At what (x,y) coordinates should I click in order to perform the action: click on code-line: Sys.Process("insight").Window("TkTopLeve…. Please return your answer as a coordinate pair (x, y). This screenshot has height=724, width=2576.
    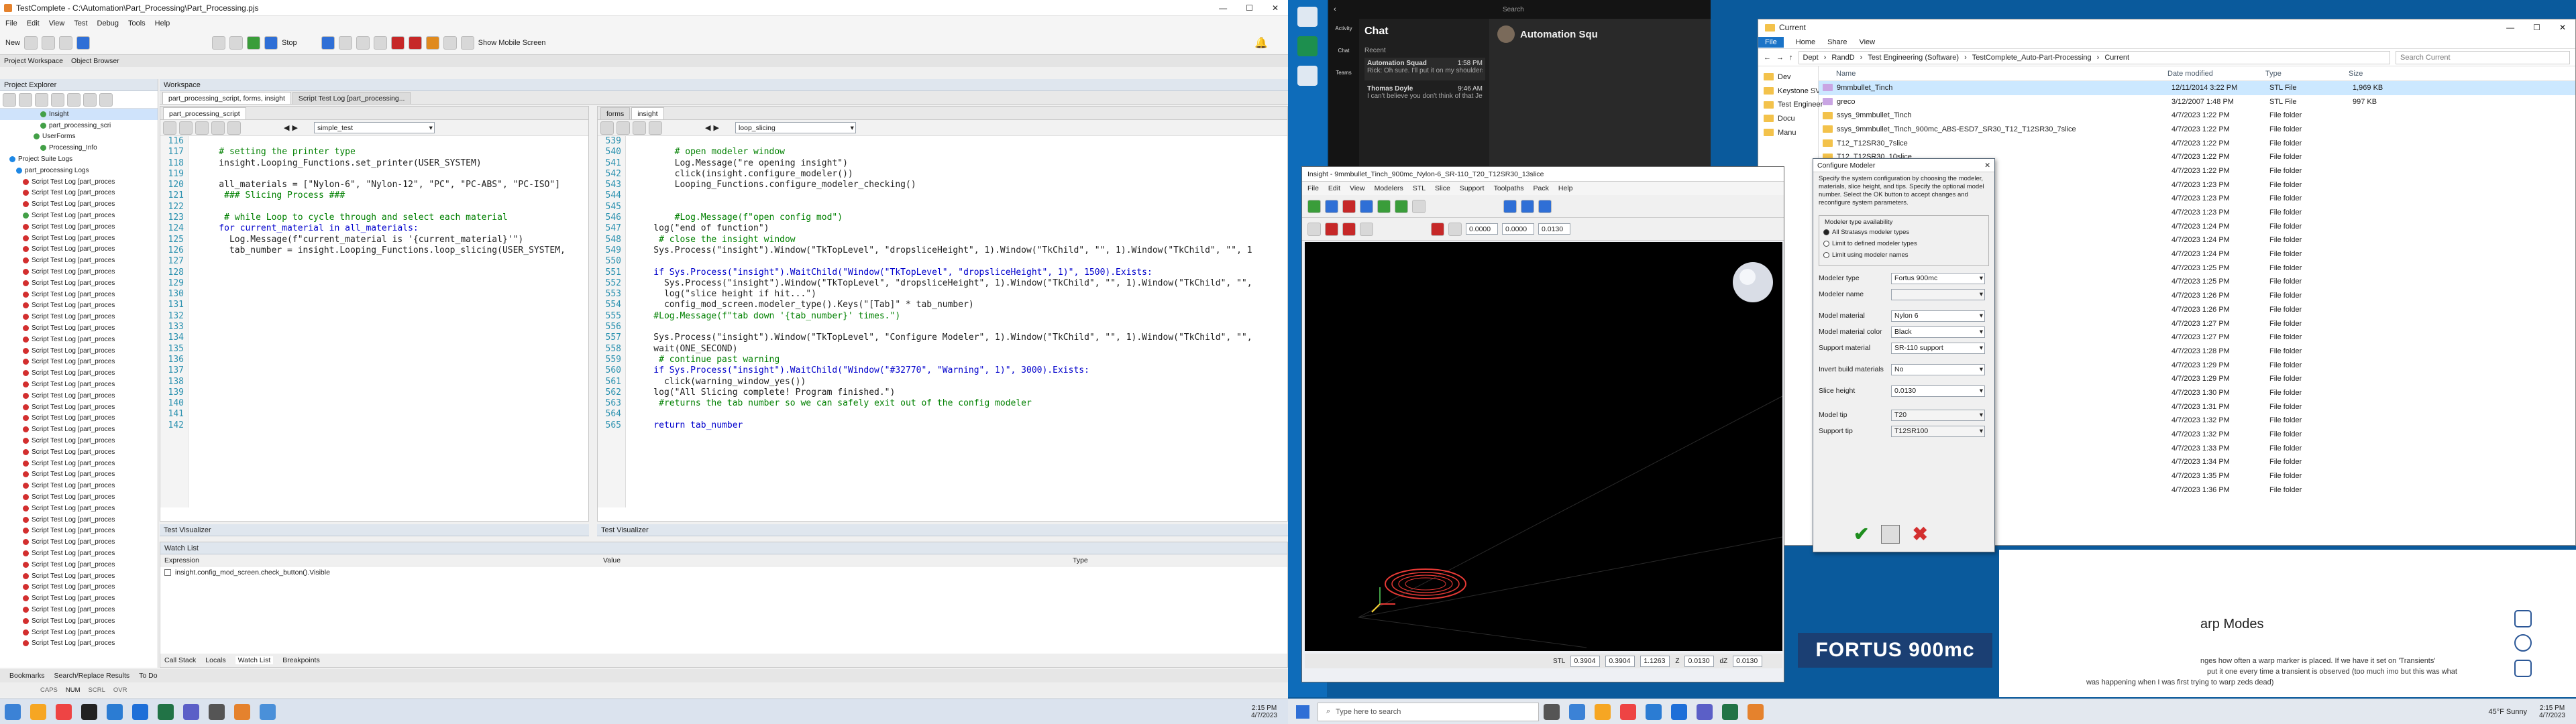
    Looking at the image, I should click on (960, 283).